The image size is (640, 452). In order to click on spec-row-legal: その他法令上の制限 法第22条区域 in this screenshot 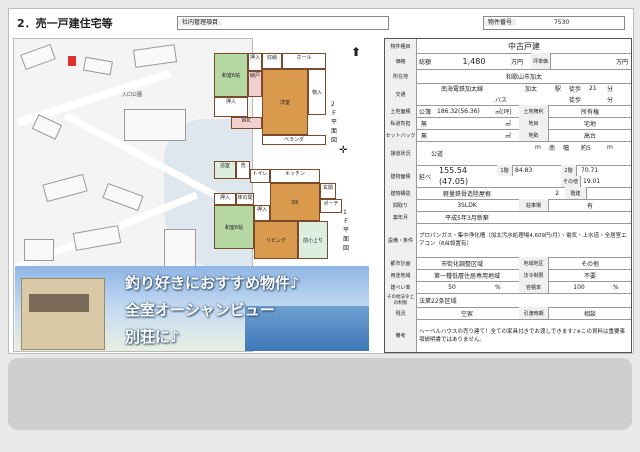, I will do `click(508, 300)`.